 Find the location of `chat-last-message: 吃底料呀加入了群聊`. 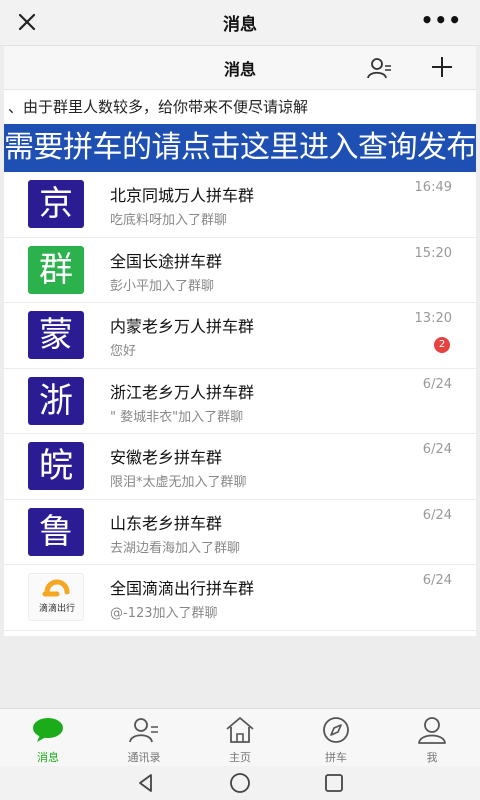

chat-last-message: 吃底料呀加入了群聊 is located at coordinates (169, 220).